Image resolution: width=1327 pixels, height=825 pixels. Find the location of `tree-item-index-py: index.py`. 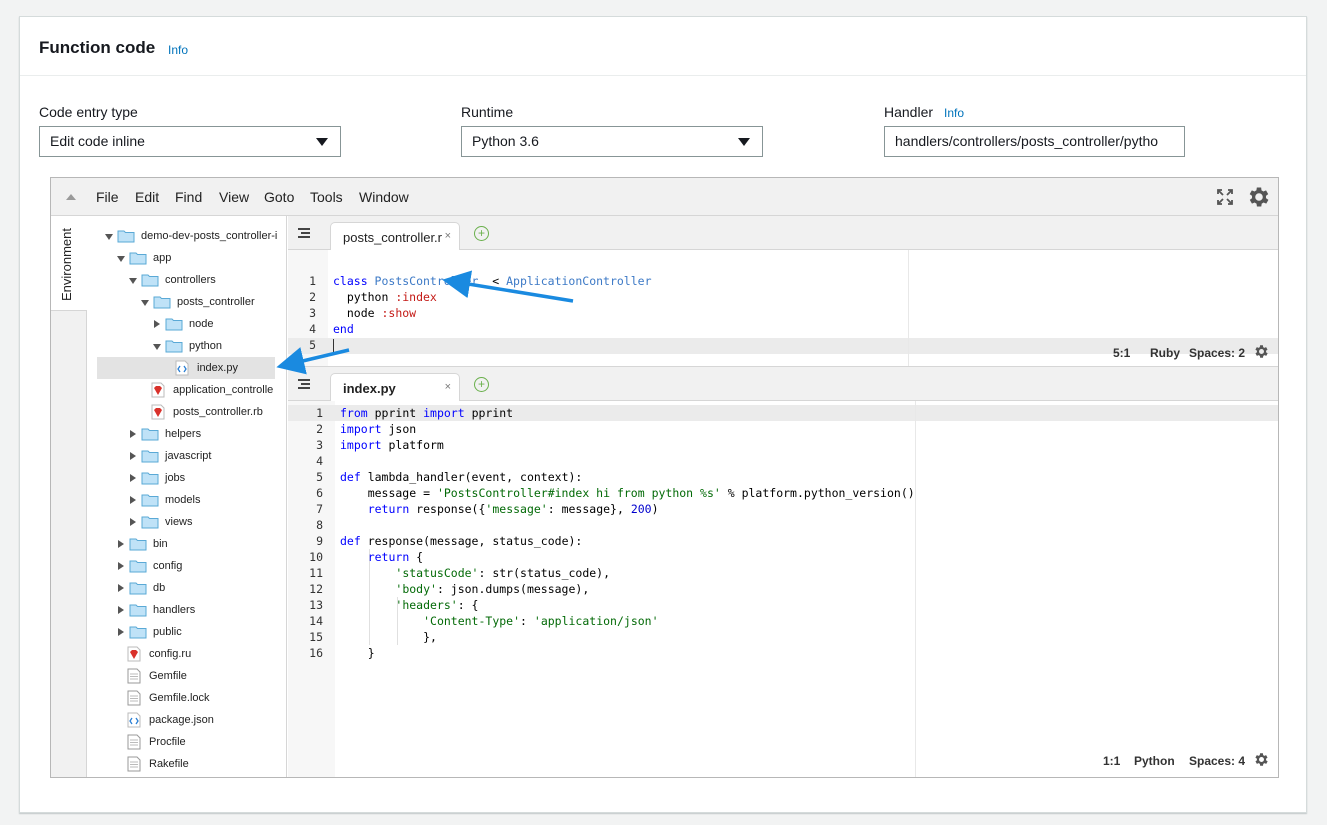

tree-item-index-py: index.py is located at coordinates (186, 368).